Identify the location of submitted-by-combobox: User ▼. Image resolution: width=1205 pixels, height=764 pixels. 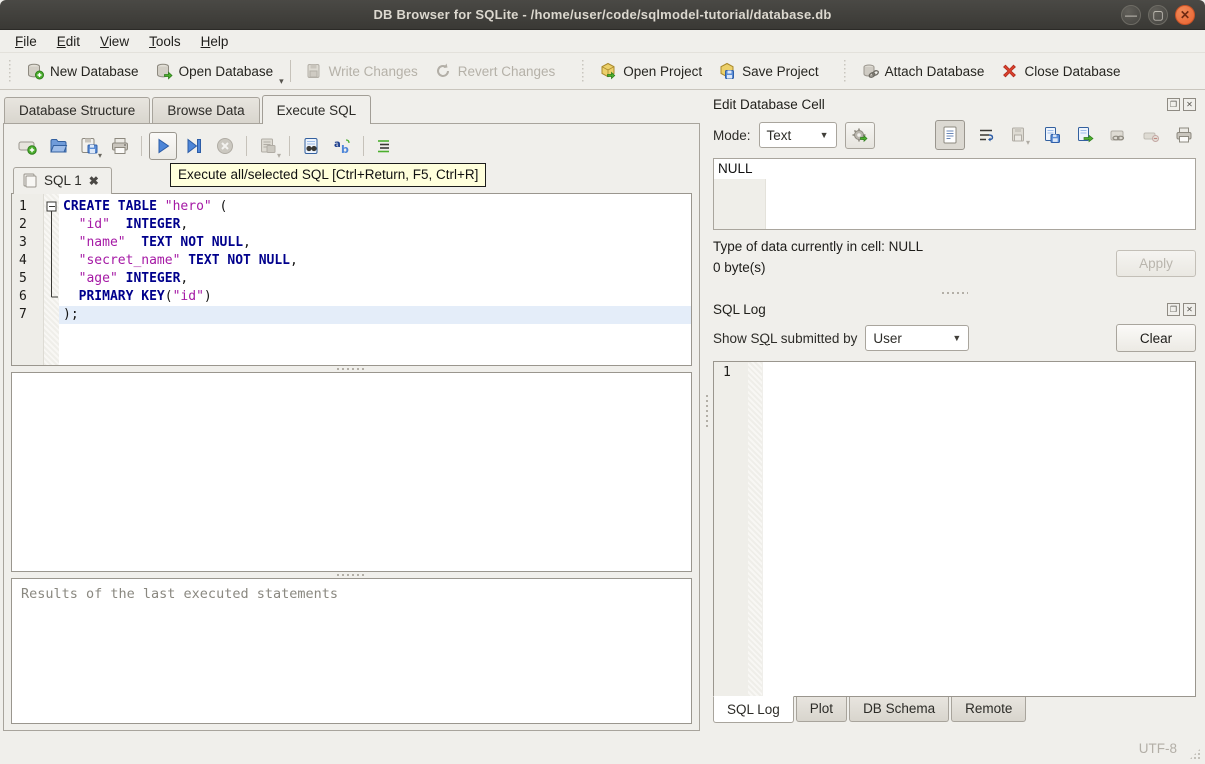
(917, 338).